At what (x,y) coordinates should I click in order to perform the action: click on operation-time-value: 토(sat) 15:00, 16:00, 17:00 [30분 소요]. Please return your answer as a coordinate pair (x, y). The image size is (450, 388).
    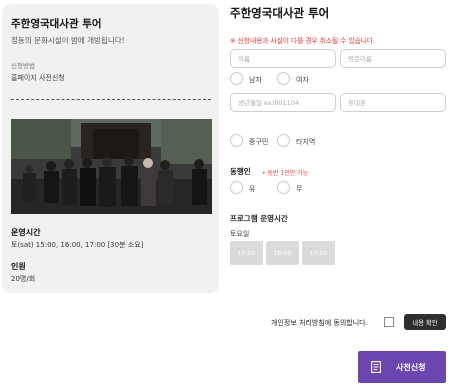
    Looking at the image, I should click on (77, 245).